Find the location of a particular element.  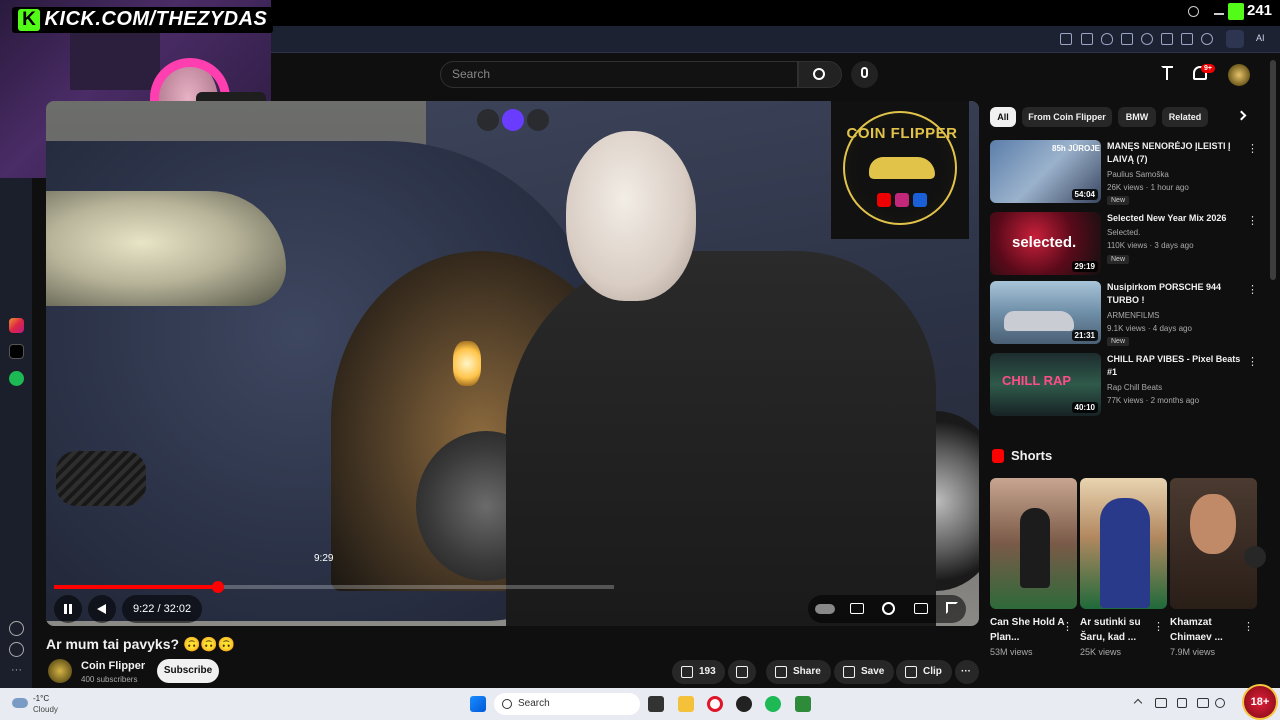

subscribe-button: Subscribe is located at coordinates (188, 671).